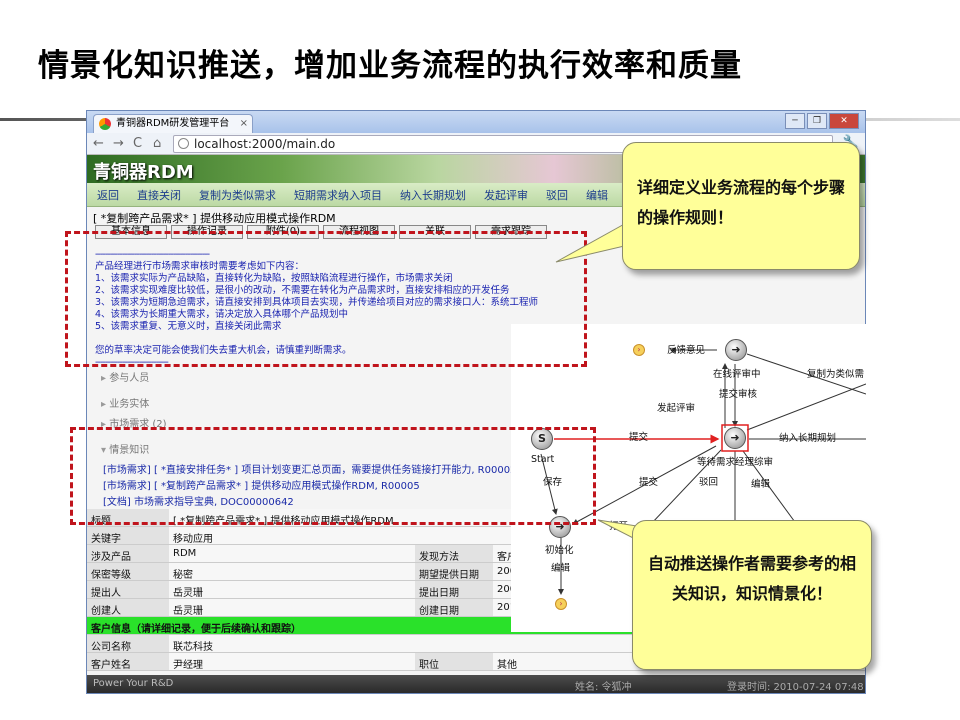 This screenshot has height=720, width=960. Describe the element at coordinates (454, 590) in the screenshot. I see `field-label: 提出日期` at that location.